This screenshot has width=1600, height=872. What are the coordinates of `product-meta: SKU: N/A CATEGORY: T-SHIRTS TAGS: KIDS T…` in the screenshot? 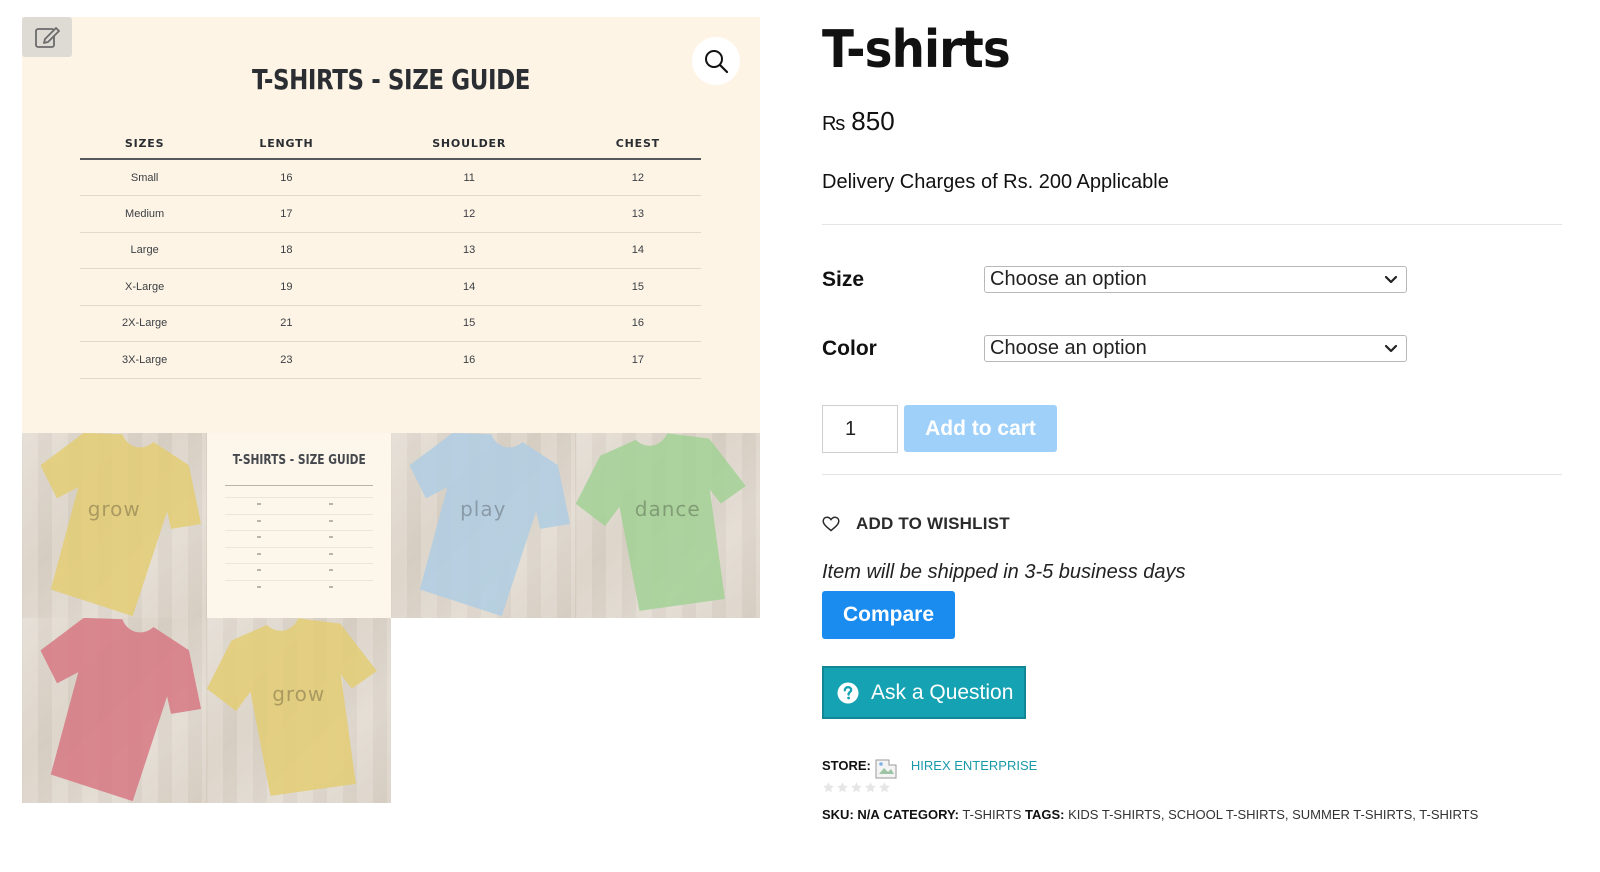 It's located at (1150, 814).